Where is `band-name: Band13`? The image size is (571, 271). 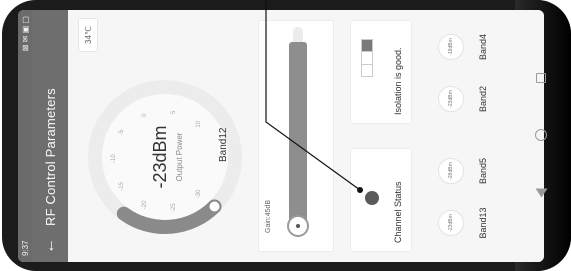
band-name: Band13 is located at coordinates (483, 223).